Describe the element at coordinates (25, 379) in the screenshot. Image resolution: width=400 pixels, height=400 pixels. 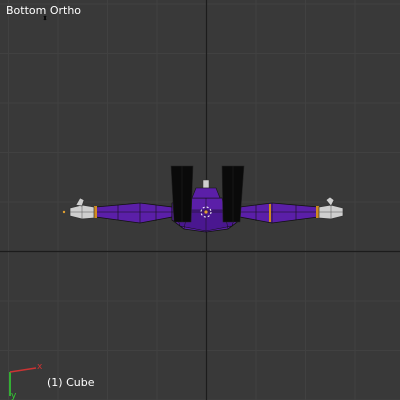
I see `axis-gizmo: x y` at that location.